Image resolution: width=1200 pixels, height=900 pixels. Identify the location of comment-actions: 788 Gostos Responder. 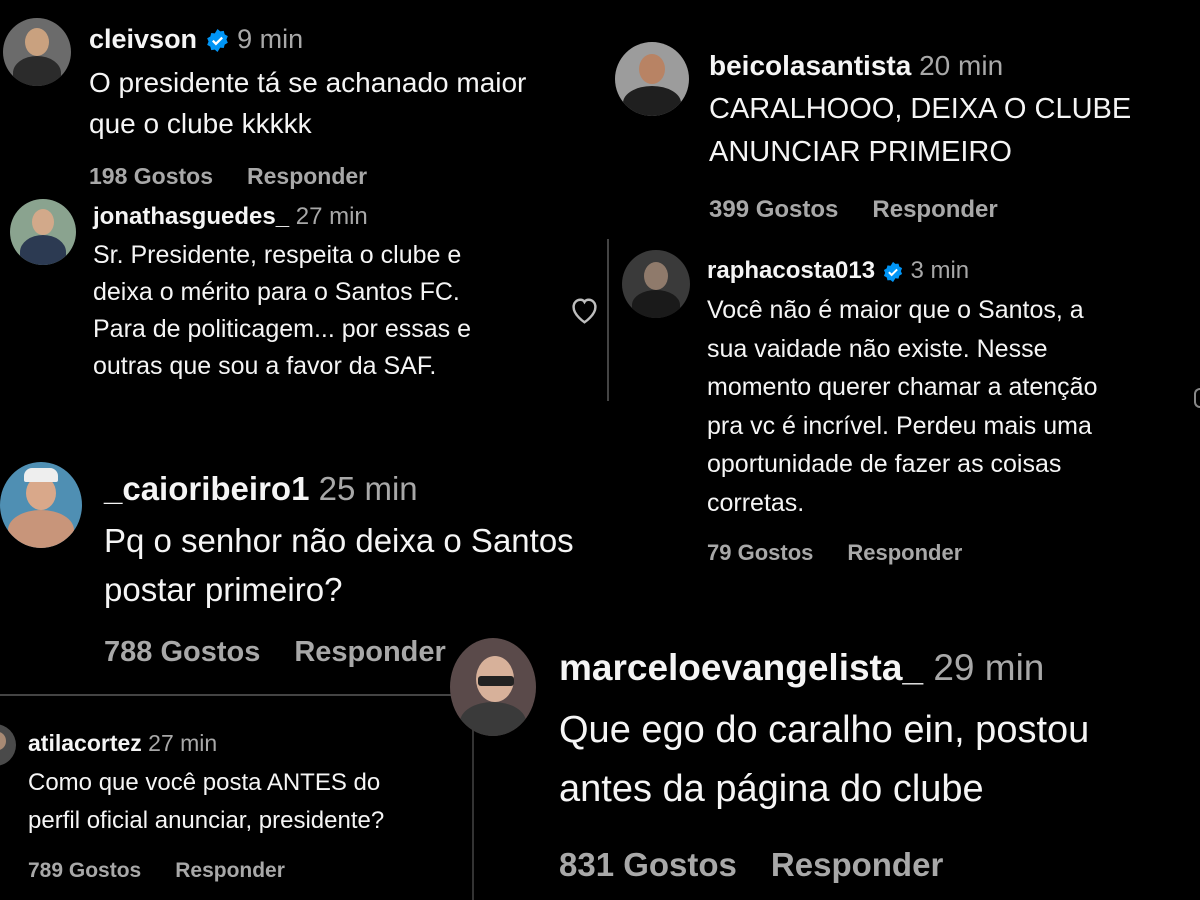
(277, 656).